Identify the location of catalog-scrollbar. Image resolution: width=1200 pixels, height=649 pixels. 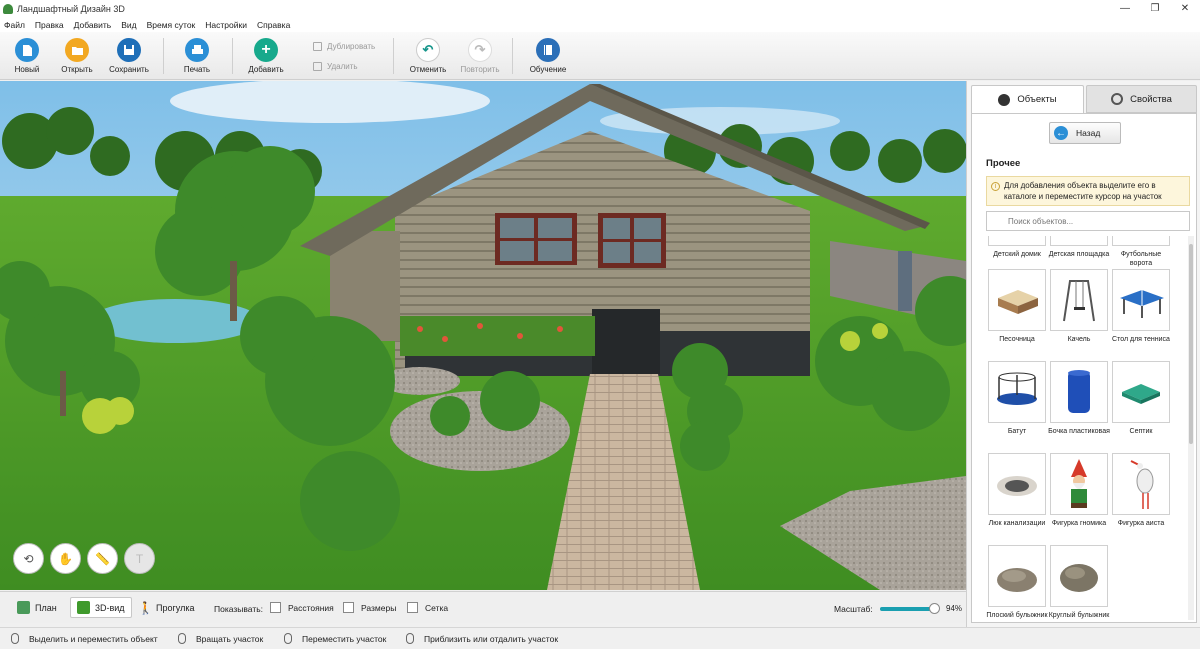
(1191, 428).